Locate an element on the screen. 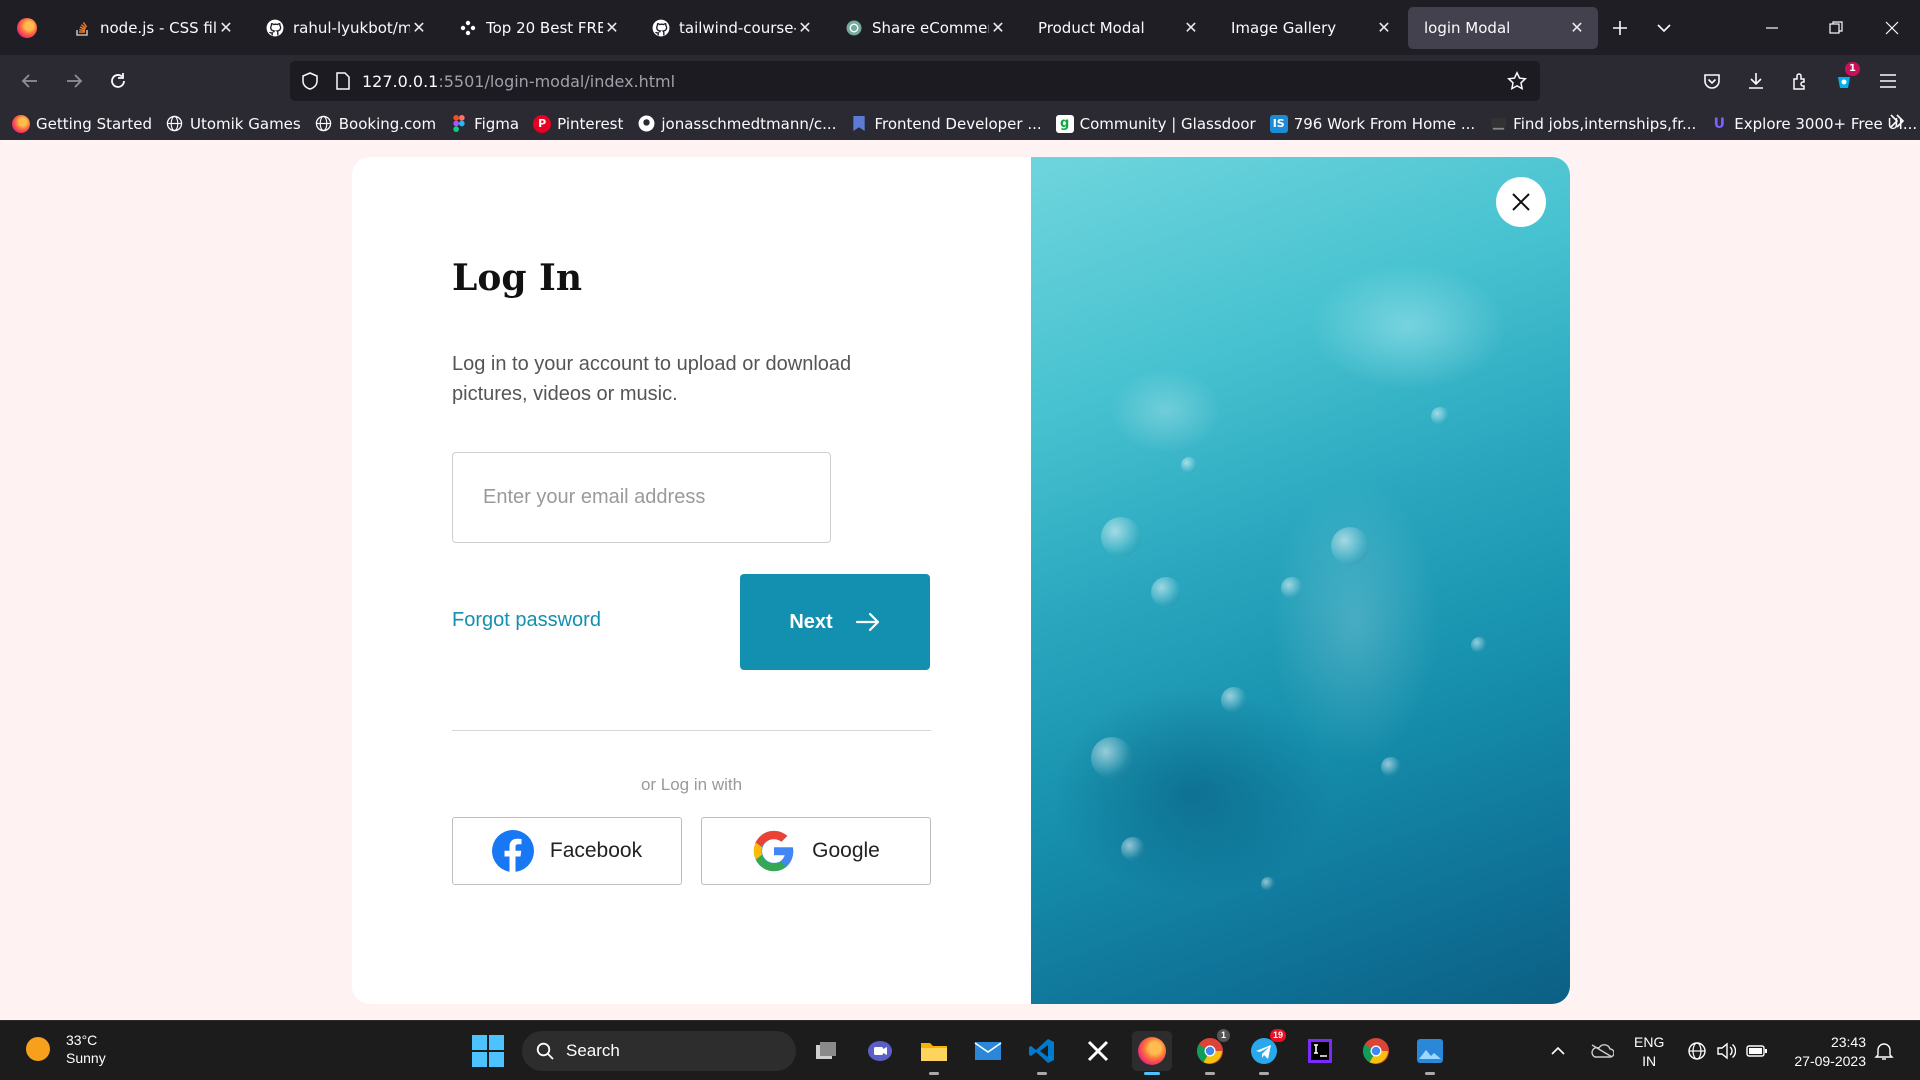 The image size is (1920, 1080). next-button: Next is located at coordinates (835, 622).